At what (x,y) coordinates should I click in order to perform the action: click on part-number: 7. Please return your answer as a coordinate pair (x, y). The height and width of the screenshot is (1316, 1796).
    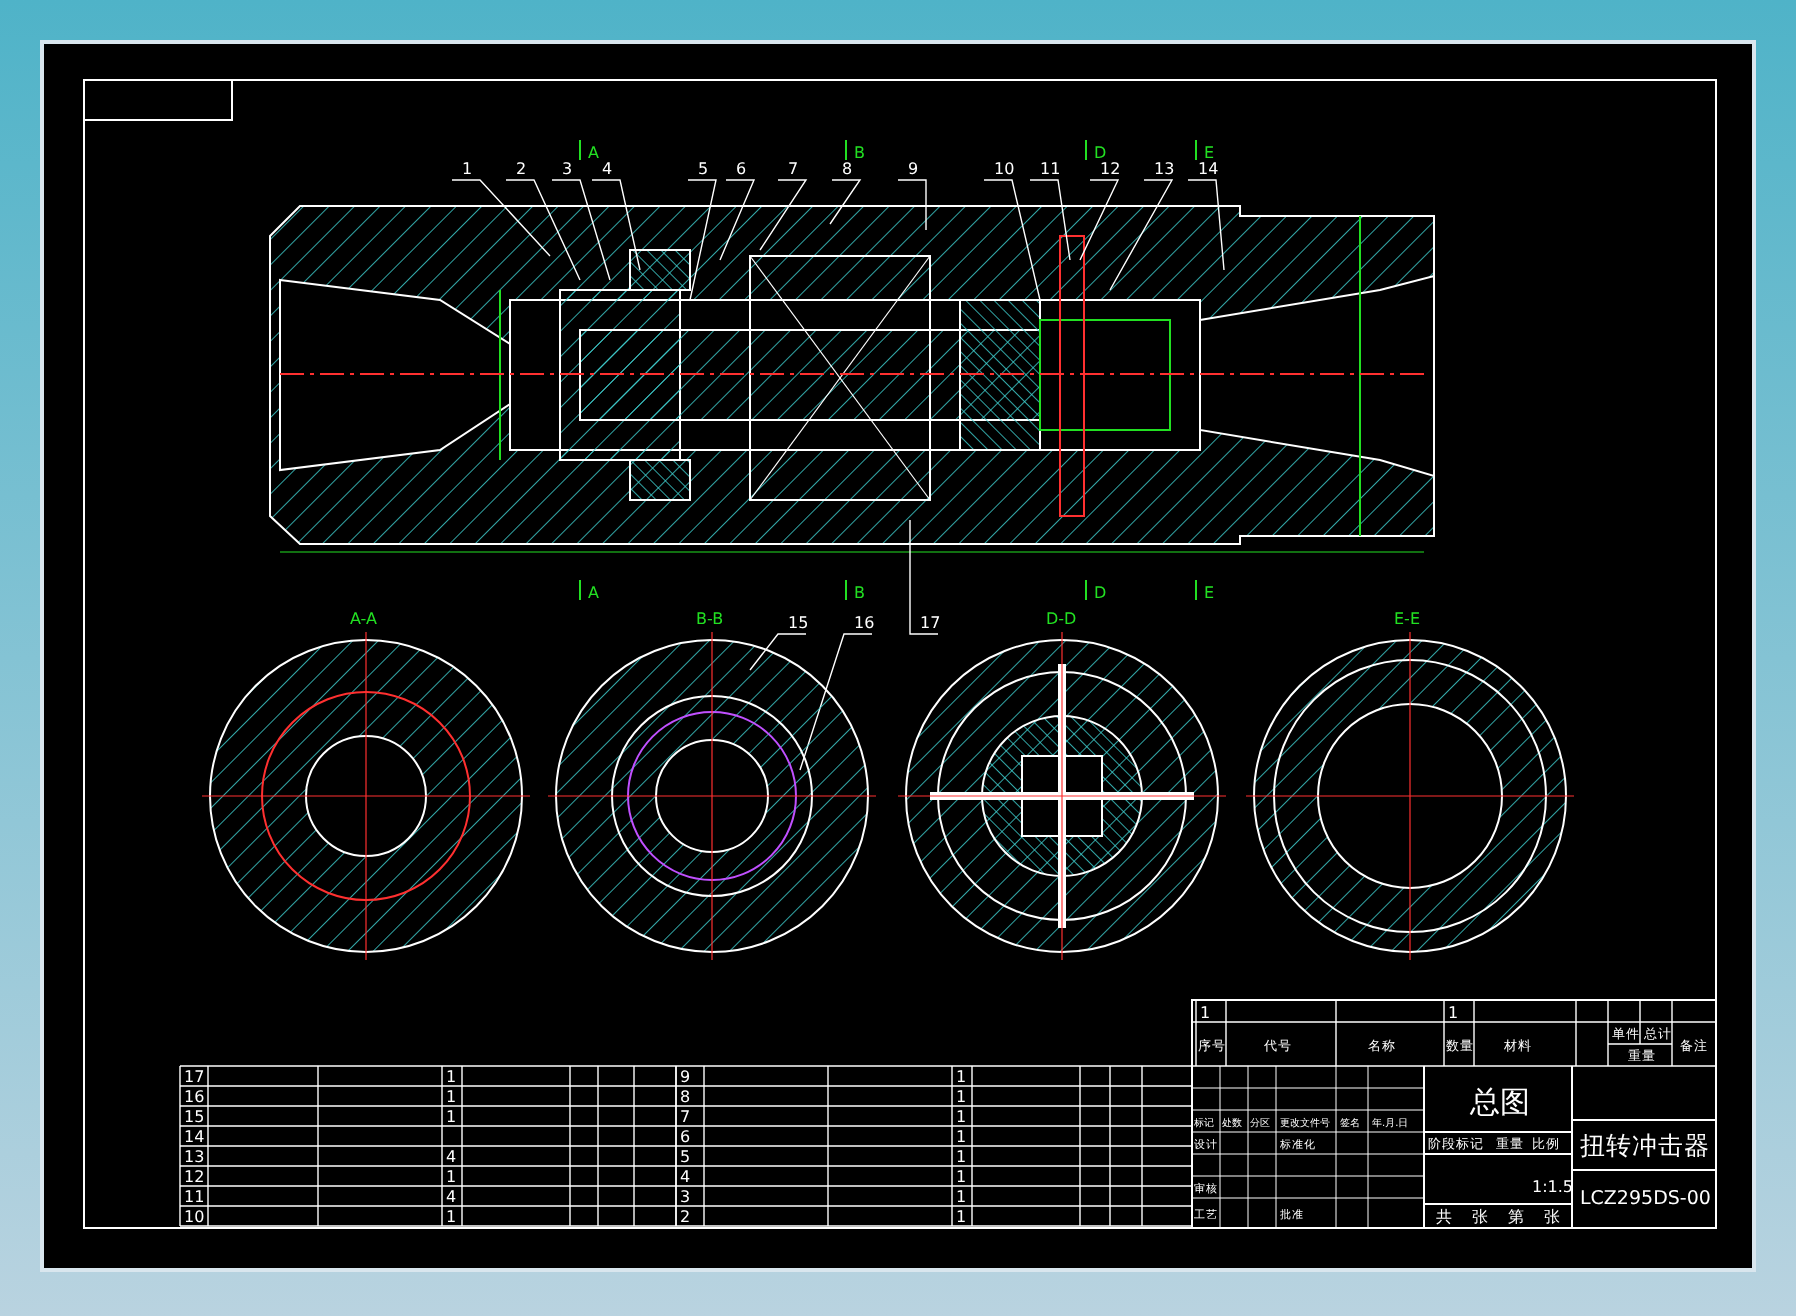
    Looking at the image, I should click on (685, 1117).